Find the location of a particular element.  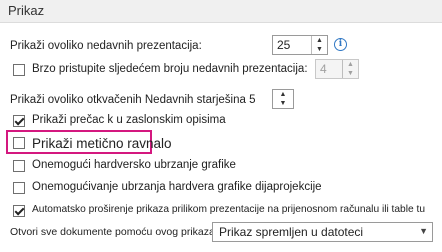

info-icon: i is located at coordinates (340, 44).